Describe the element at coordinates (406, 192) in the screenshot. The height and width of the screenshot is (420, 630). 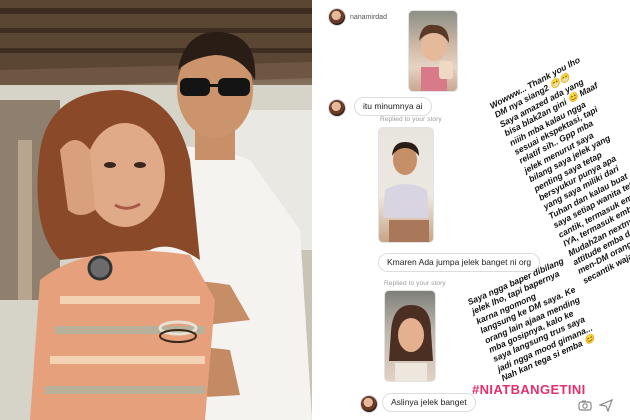
I see `thumbnail-man-image` at that location.